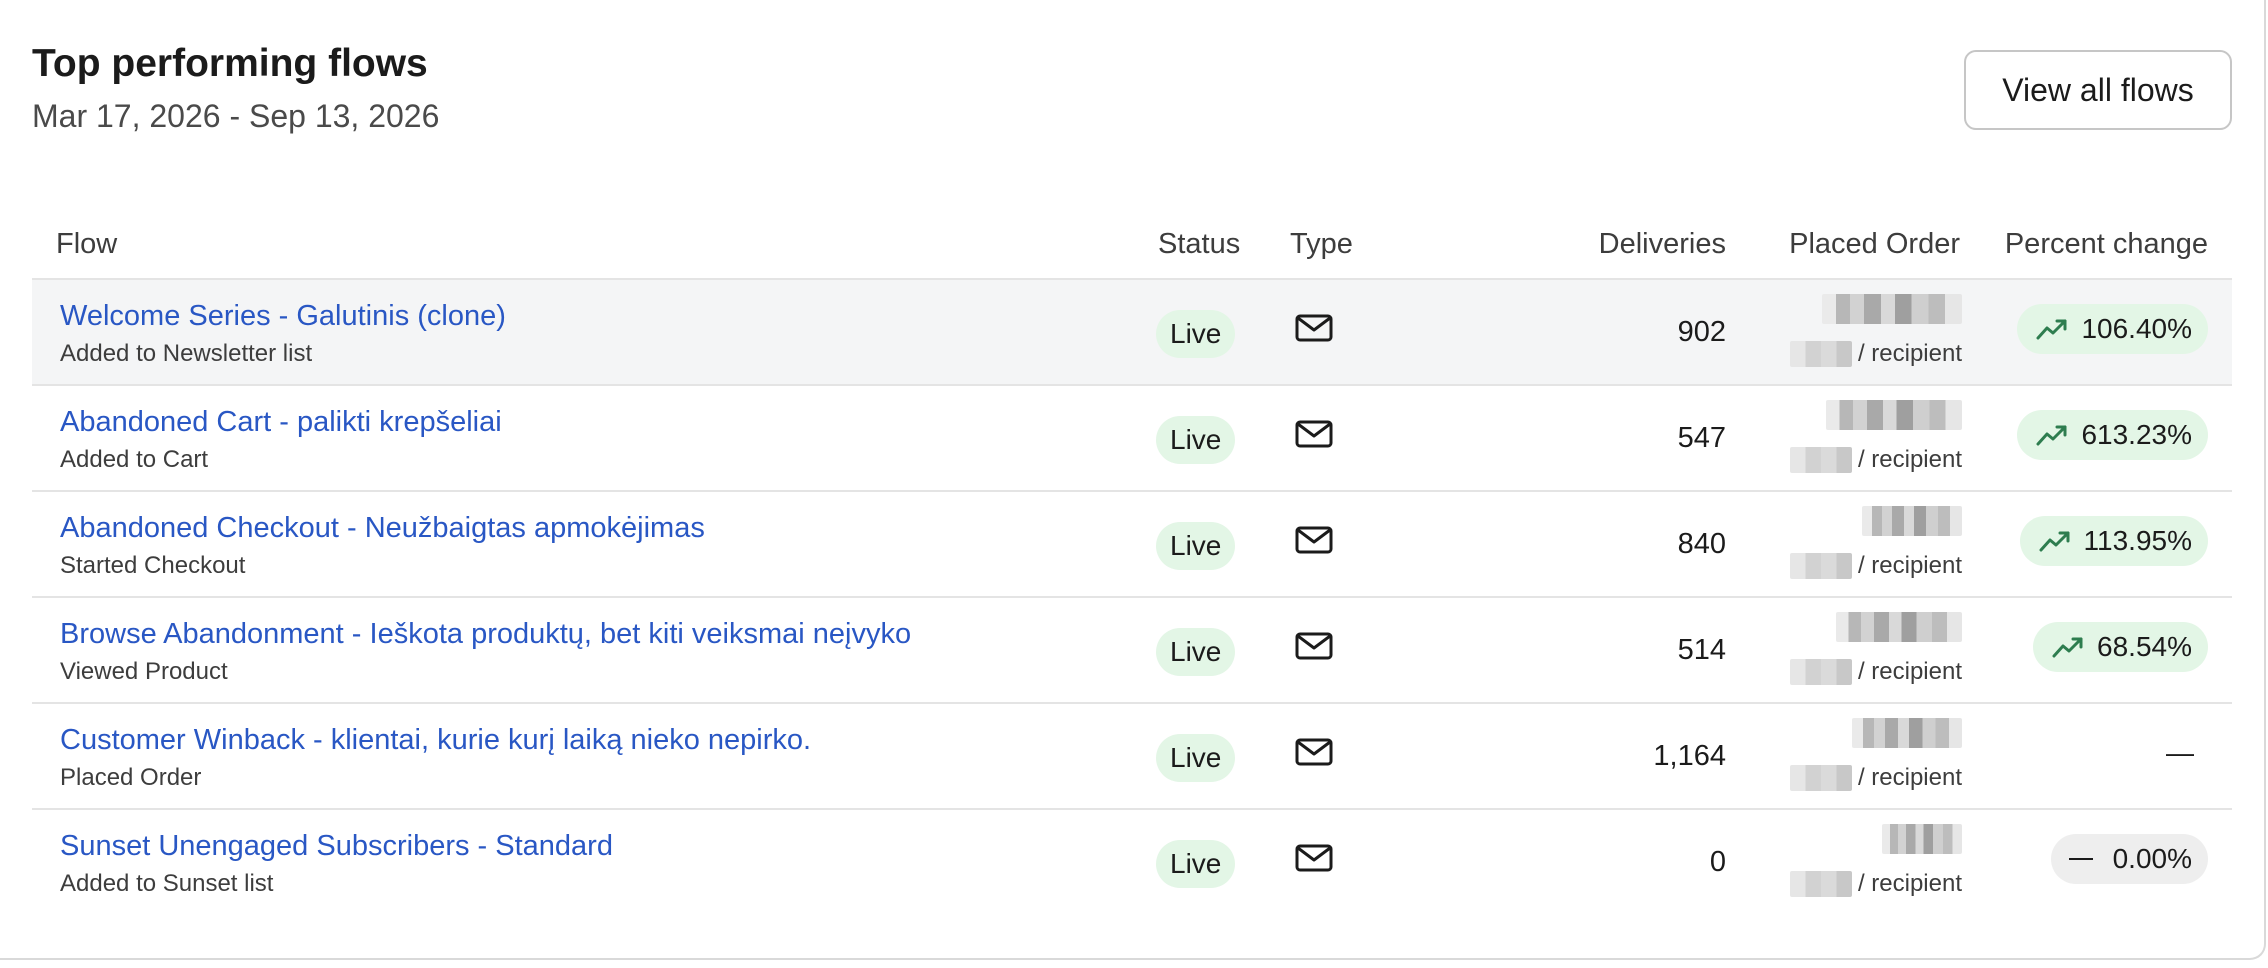 The height and width of the screenshot is (968, 2268). Describe the element at coordinates (153, 565) in the screenshot. I see `flow-trigger: Started Checkout` at that location.